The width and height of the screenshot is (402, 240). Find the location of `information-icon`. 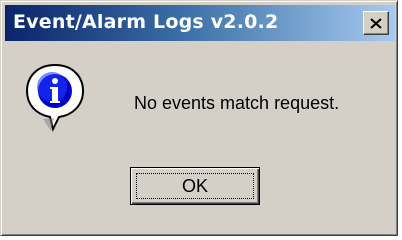

information-icon is located at coordinates (55, 97).